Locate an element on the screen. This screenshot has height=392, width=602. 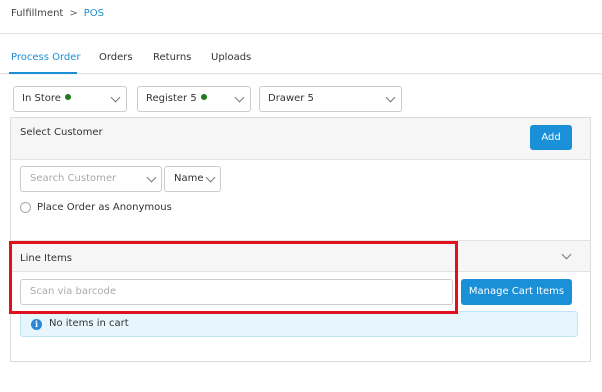
barcode-input: Scan via barcode is located at coordinates (236, 292).